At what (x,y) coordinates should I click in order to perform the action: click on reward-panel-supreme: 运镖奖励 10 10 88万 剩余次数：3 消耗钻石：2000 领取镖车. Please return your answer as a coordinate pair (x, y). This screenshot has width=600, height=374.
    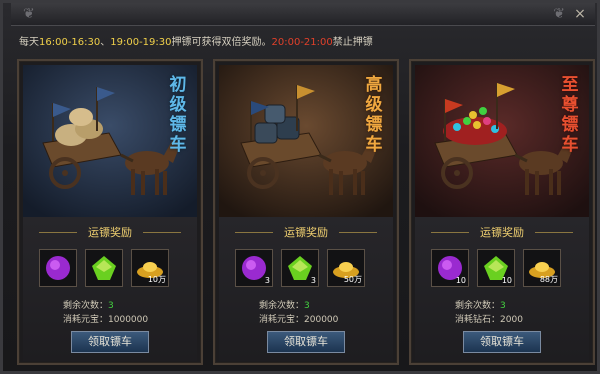
    Looking at the image, I should click on (502, 289).